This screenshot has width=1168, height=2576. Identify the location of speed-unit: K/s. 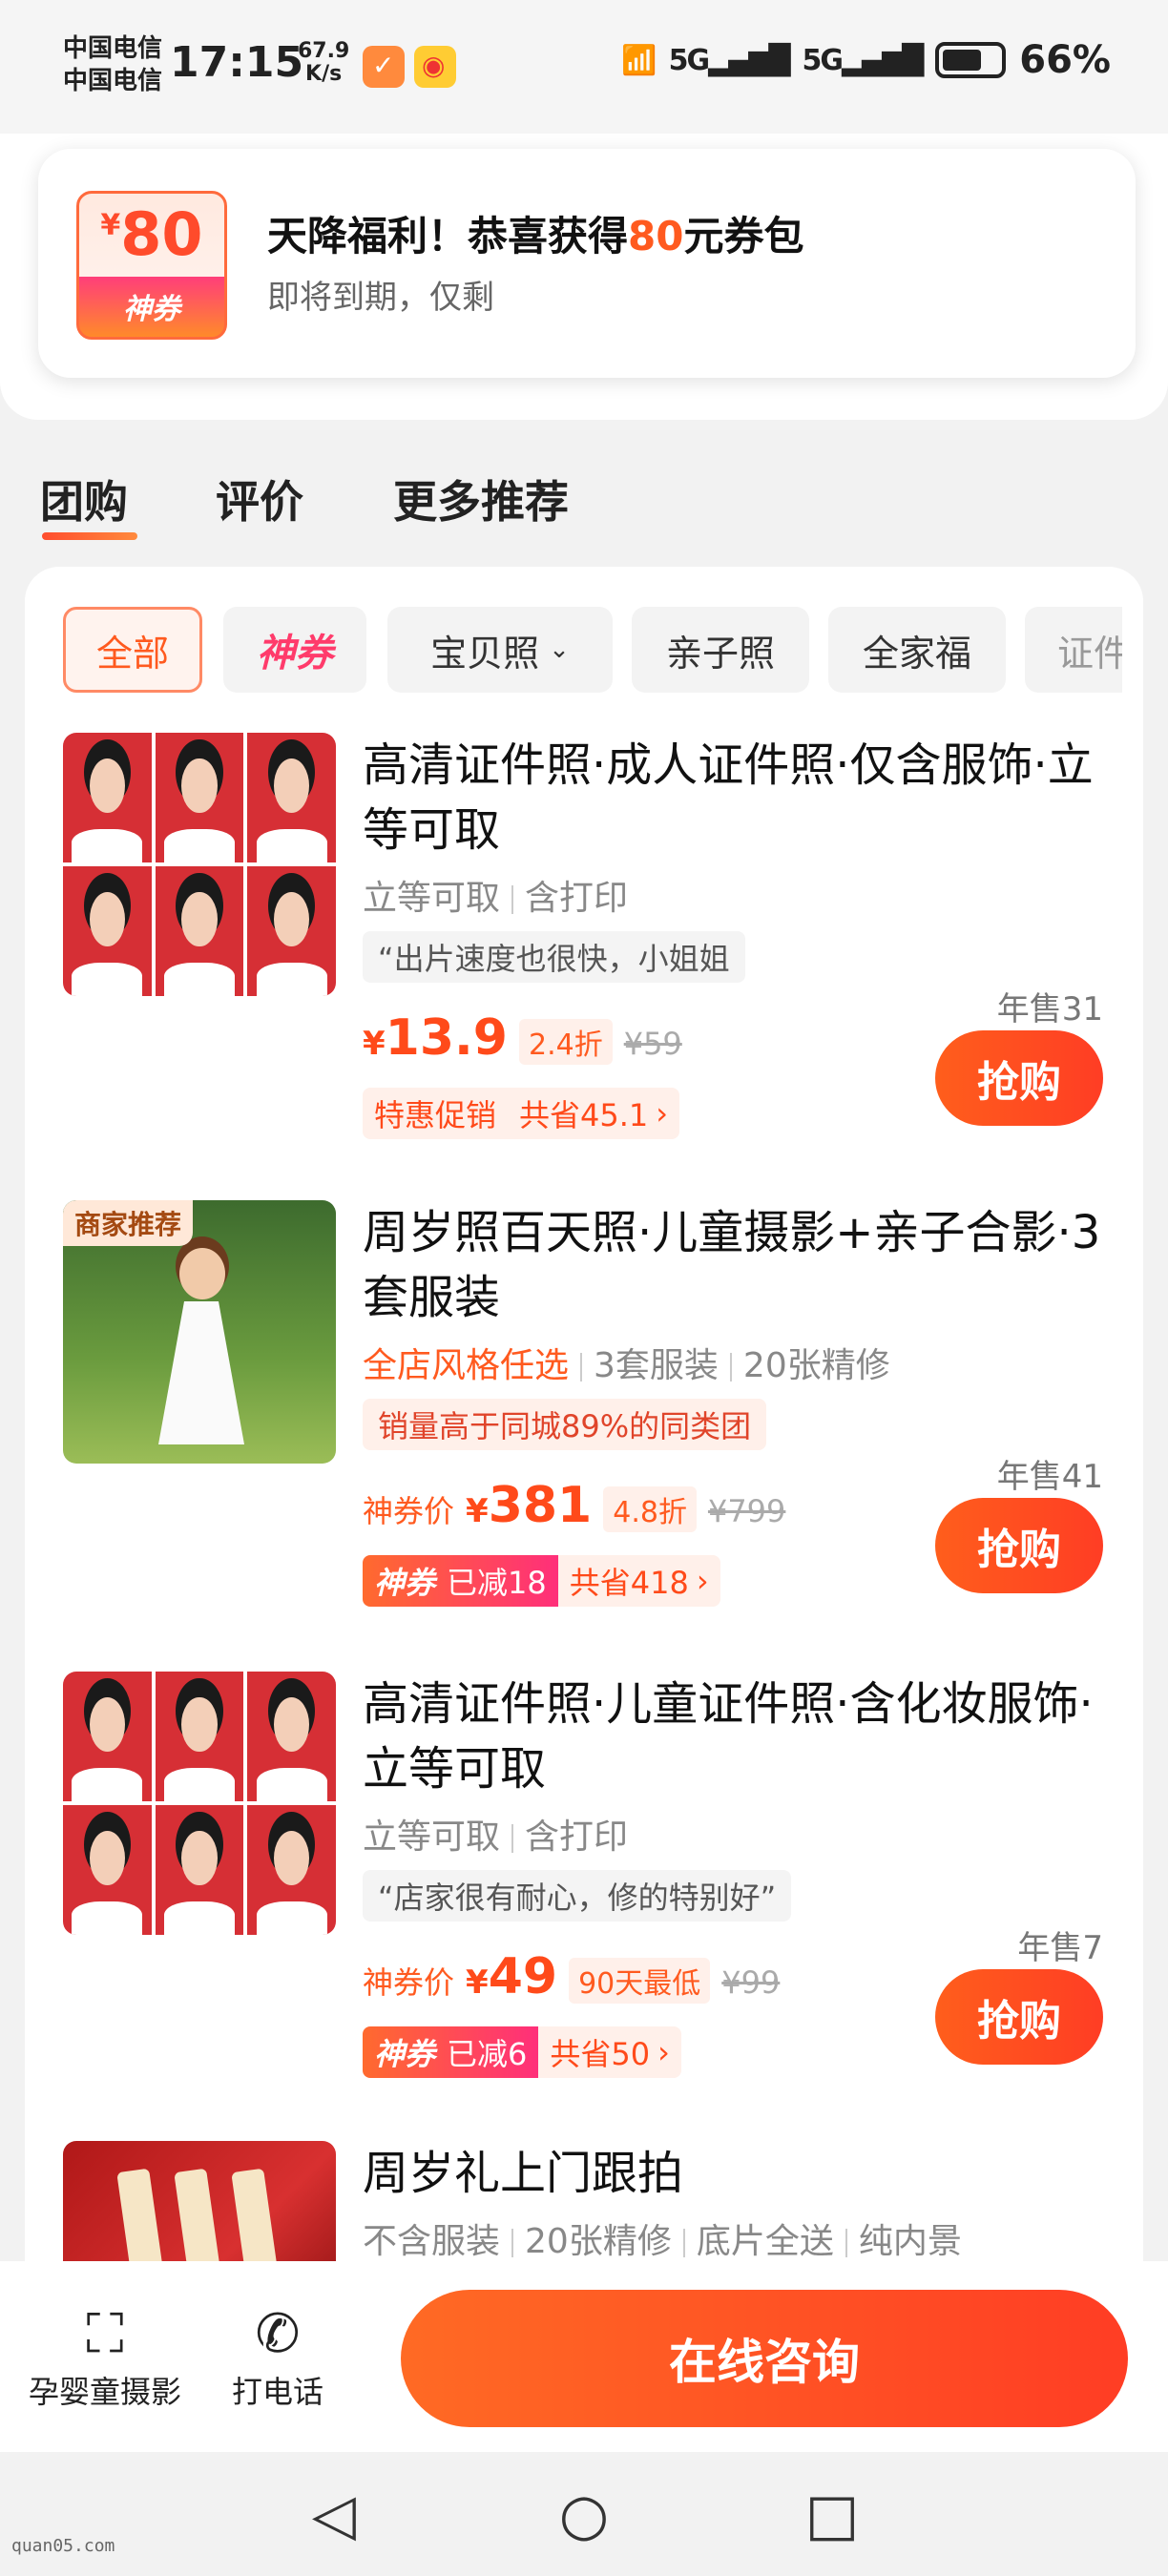
(324, 74).